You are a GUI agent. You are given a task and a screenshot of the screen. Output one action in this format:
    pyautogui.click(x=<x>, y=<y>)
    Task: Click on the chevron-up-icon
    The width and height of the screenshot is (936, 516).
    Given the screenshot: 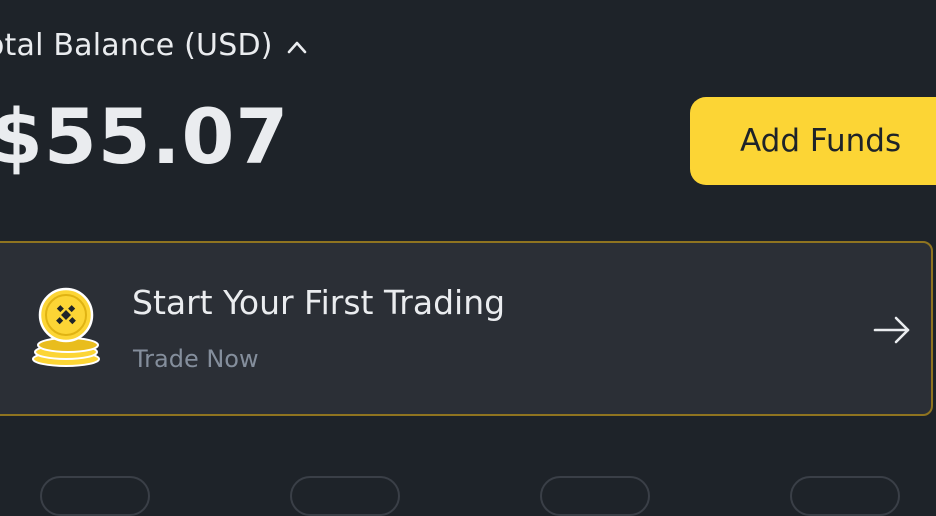 What is the action you would take?
    pyautogui.click(x=297, y=48)
    